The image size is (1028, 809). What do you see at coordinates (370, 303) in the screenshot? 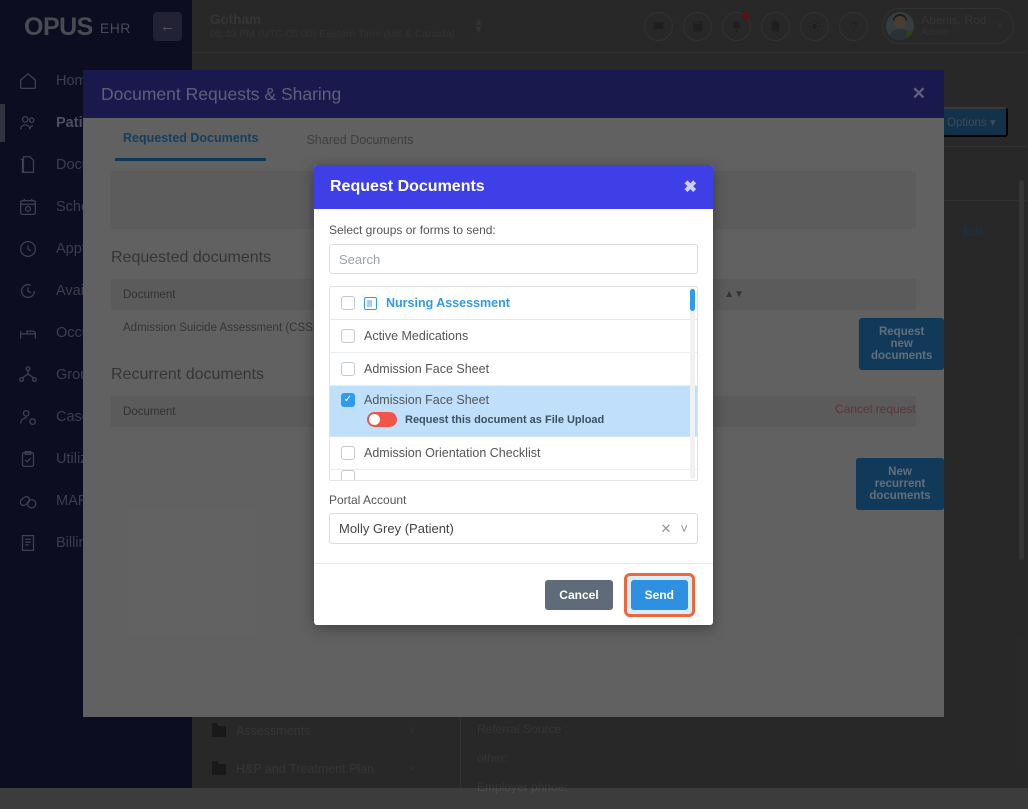
I see `group-form-icon` at bounding box center [370, 303].